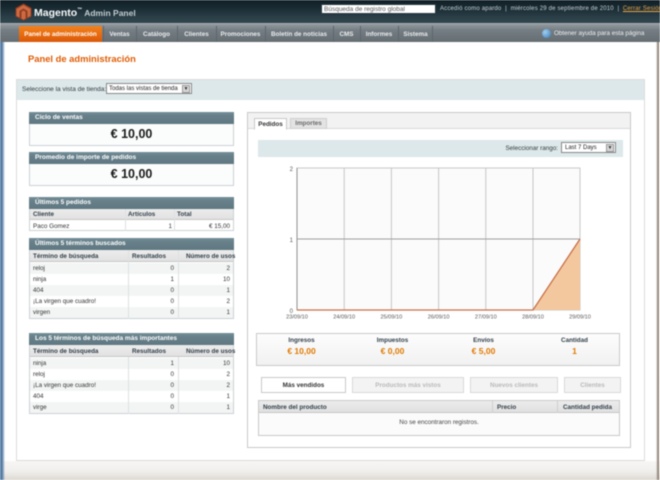 The image size is (660, 480). What do you see at coordinates (580, 318) in the screenshot?
I see `svg-text: 29/09/10` at bounding box center [580, 318].